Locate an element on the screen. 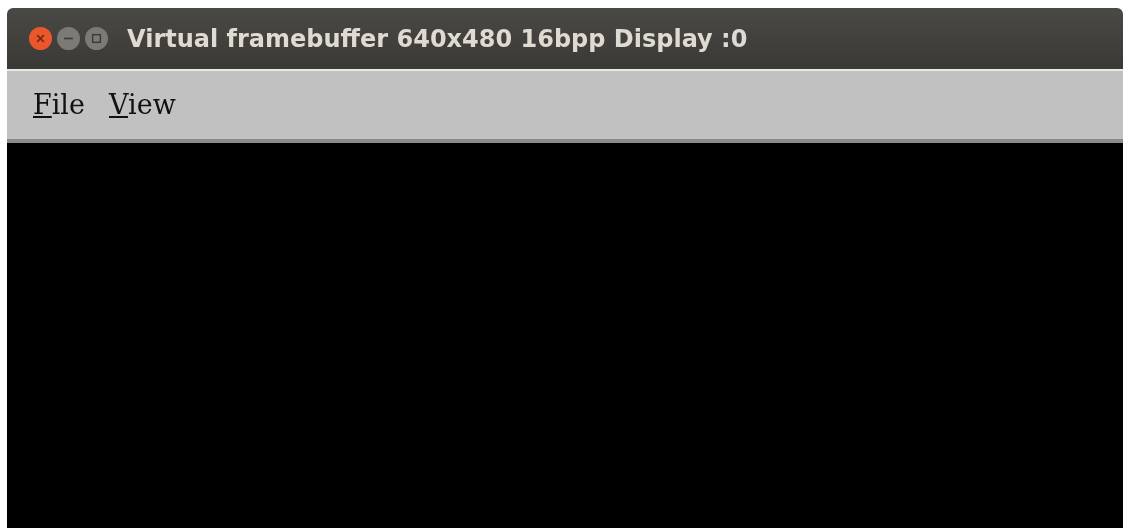 This screenshot has height=528, width=1123. menu-item: View is located at coordinates (142, 105).